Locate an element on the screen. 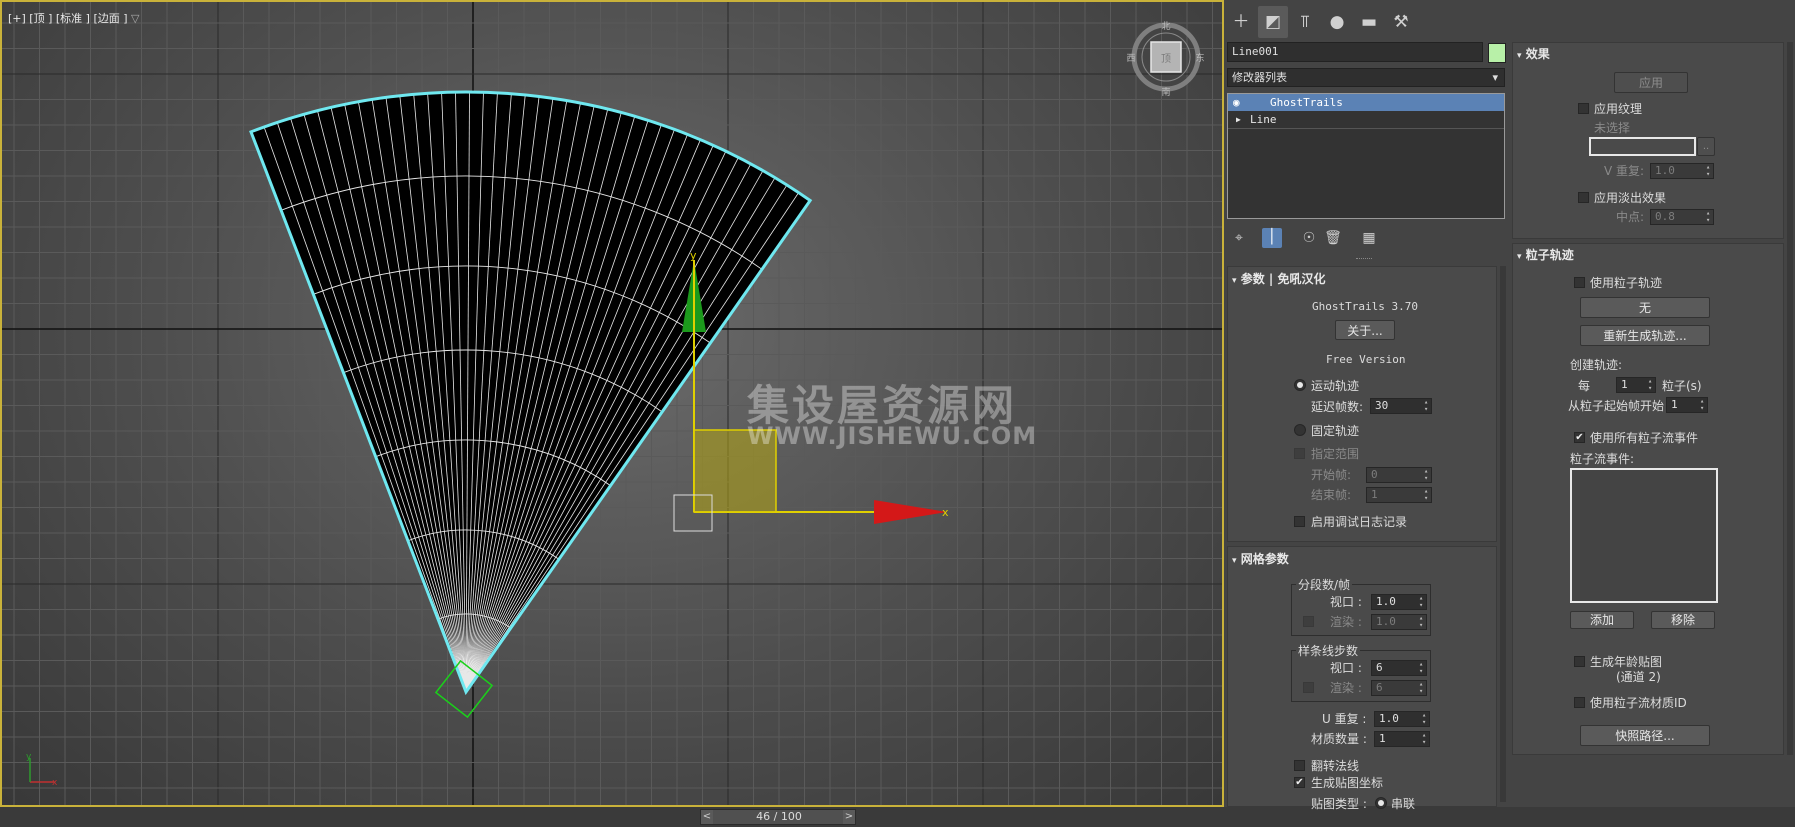  specify-range-checkbox is located at coordinates (1299, 453).